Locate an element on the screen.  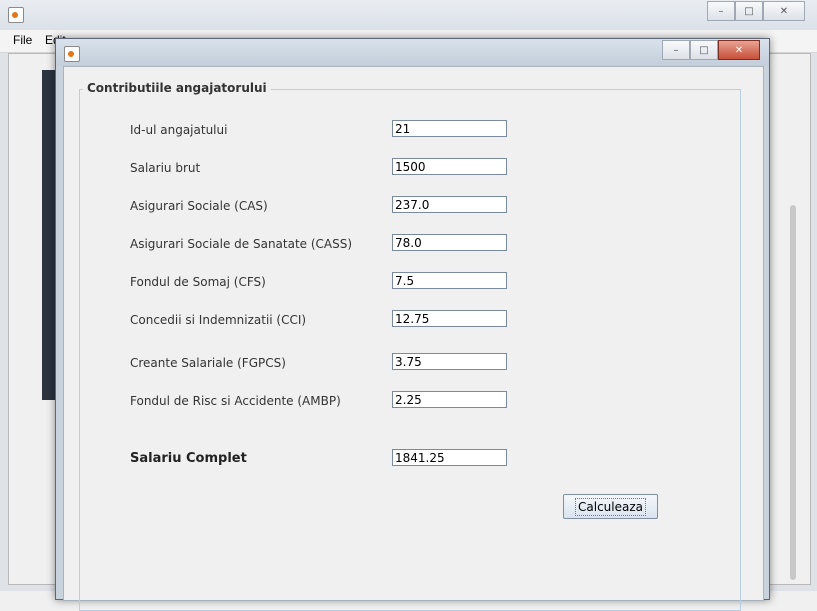
label-cass: Asigurari Sociale de Sanatate (CASS) is located at coordinates (241, 244).